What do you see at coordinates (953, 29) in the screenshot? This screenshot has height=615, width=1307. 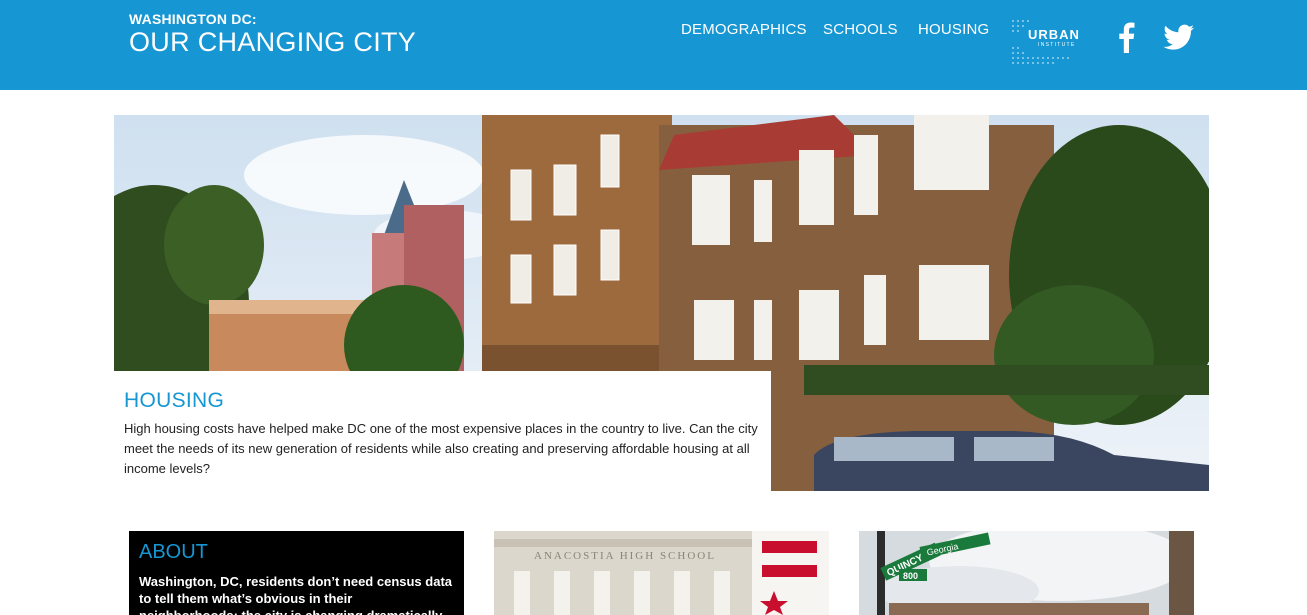 I see `nav-housing: HOUSING` at bounding box center [953, 29].